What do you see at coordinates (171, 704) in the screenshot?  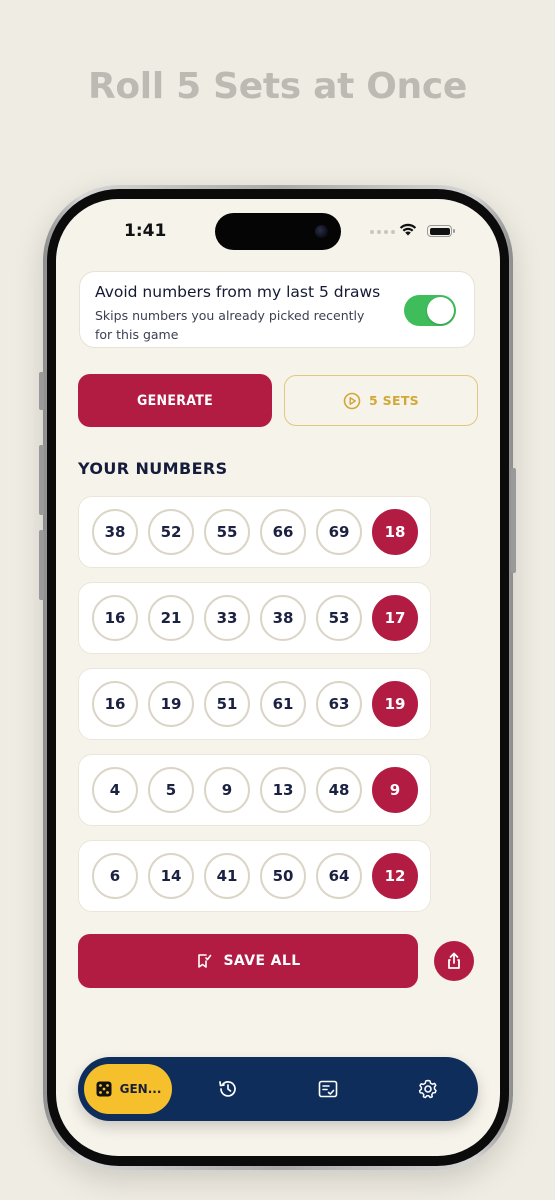 I see `number-ball: 19` at bounding box center [171, 704].